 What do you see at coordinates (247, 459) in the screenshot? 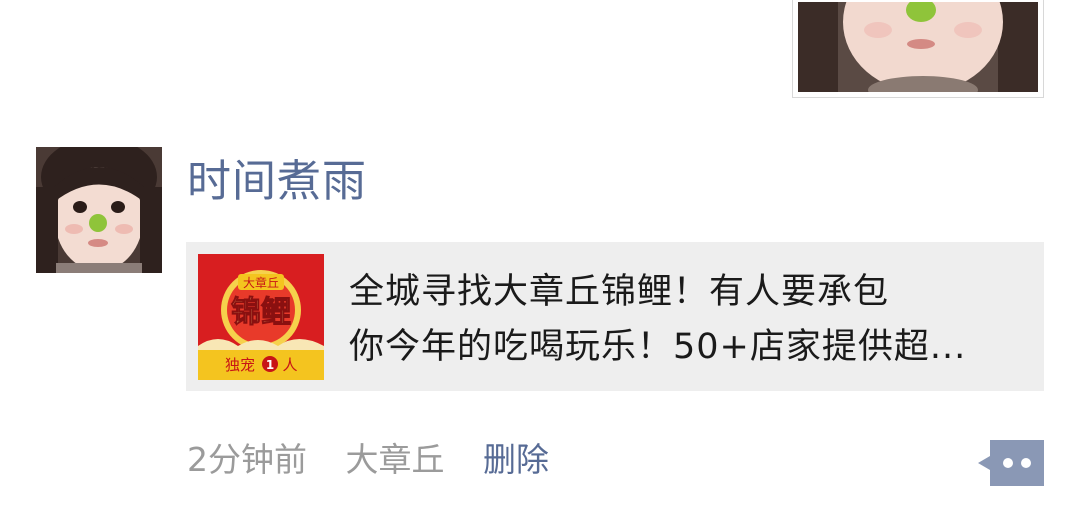
I see `post-time: 2分钟前` at bounding box center [247, 459].